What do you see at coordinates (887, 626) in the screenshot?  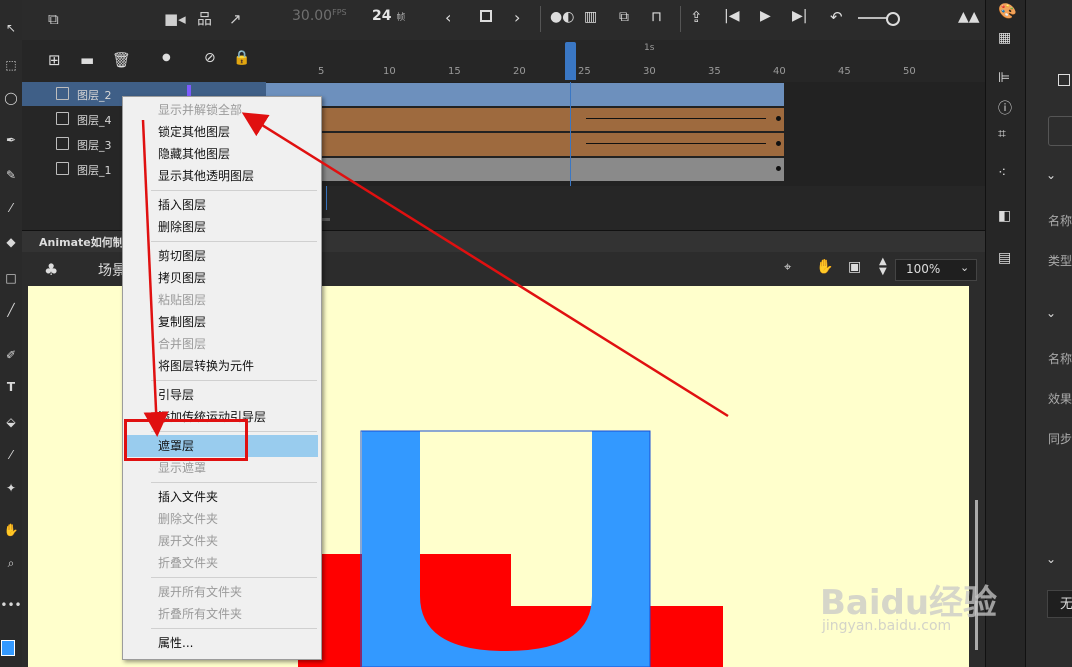 I see `watermark-url: jingyan.baidu.com` at bounding box center [887, 626].